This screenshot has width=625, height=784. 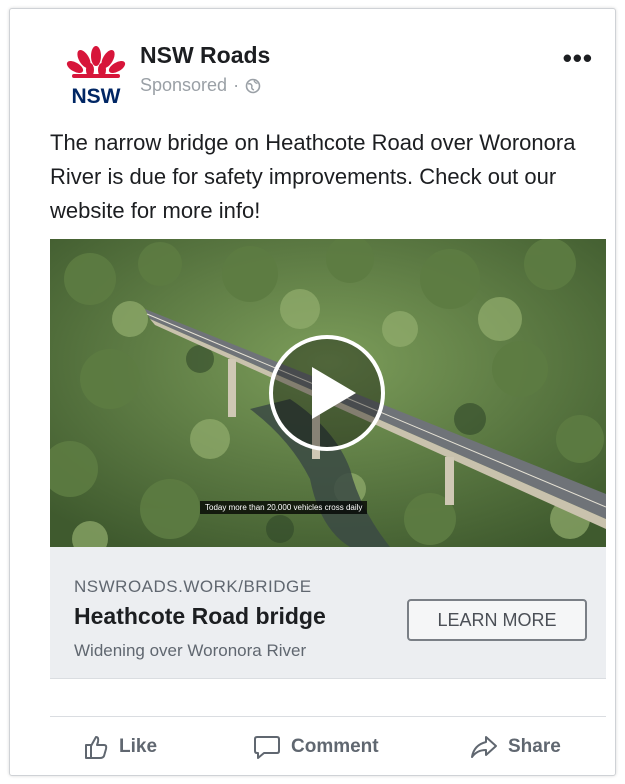 What do you see at coordinates (253, 86) in the screenshot?
I see `globe-icon` at bounding box center [253, 86].